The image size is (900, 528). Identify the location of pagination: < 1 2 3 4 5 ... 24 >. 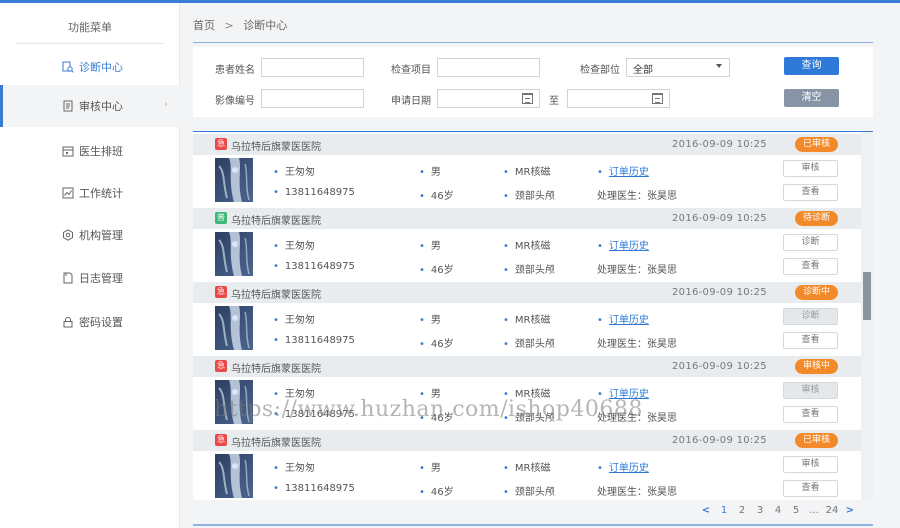
(778, 510).